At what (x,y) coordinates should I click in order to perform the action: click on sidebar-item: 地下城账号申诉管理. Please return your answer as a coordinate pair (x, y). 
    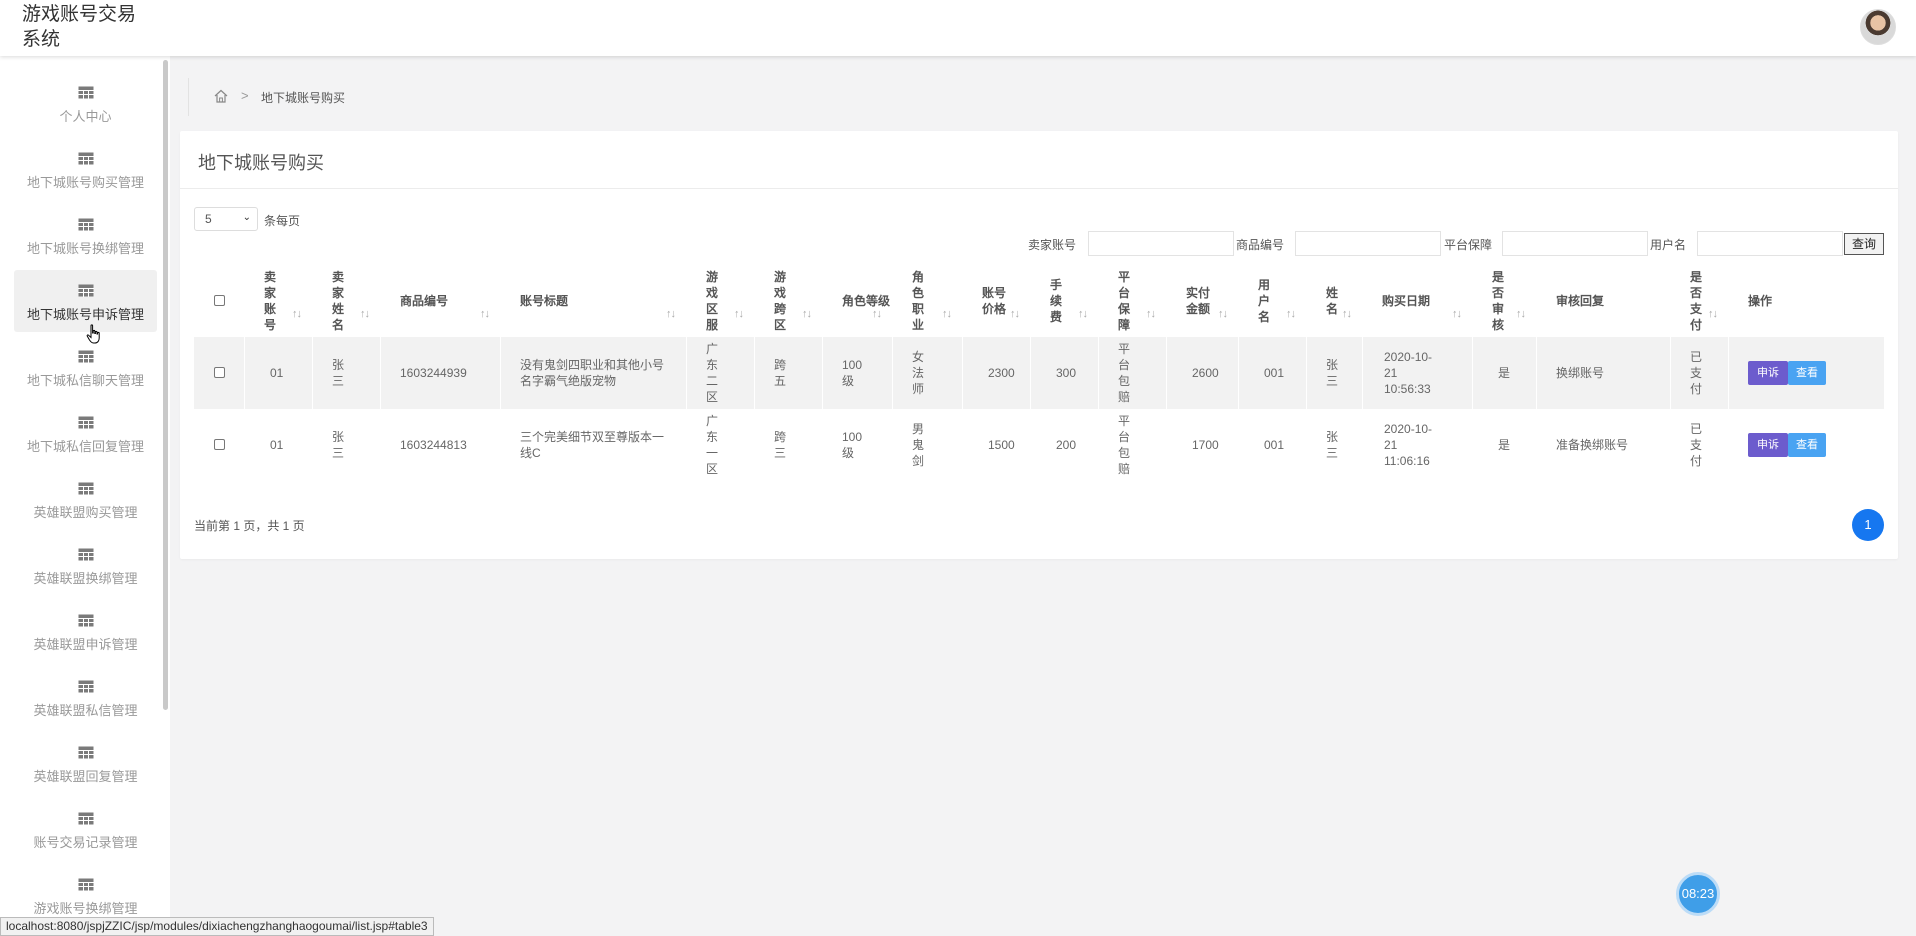
    Looking at the image, I should click on (85, 301).